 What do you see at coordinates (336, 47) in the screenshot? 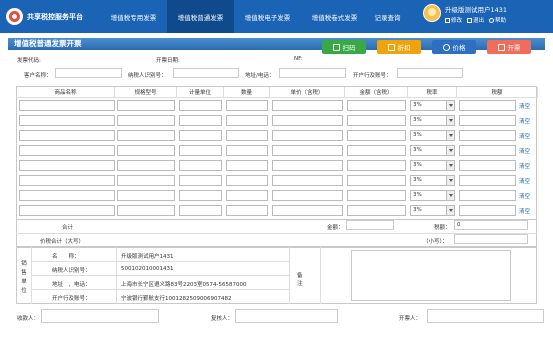
I see `scan-icon` at bounding box center [336, 47].